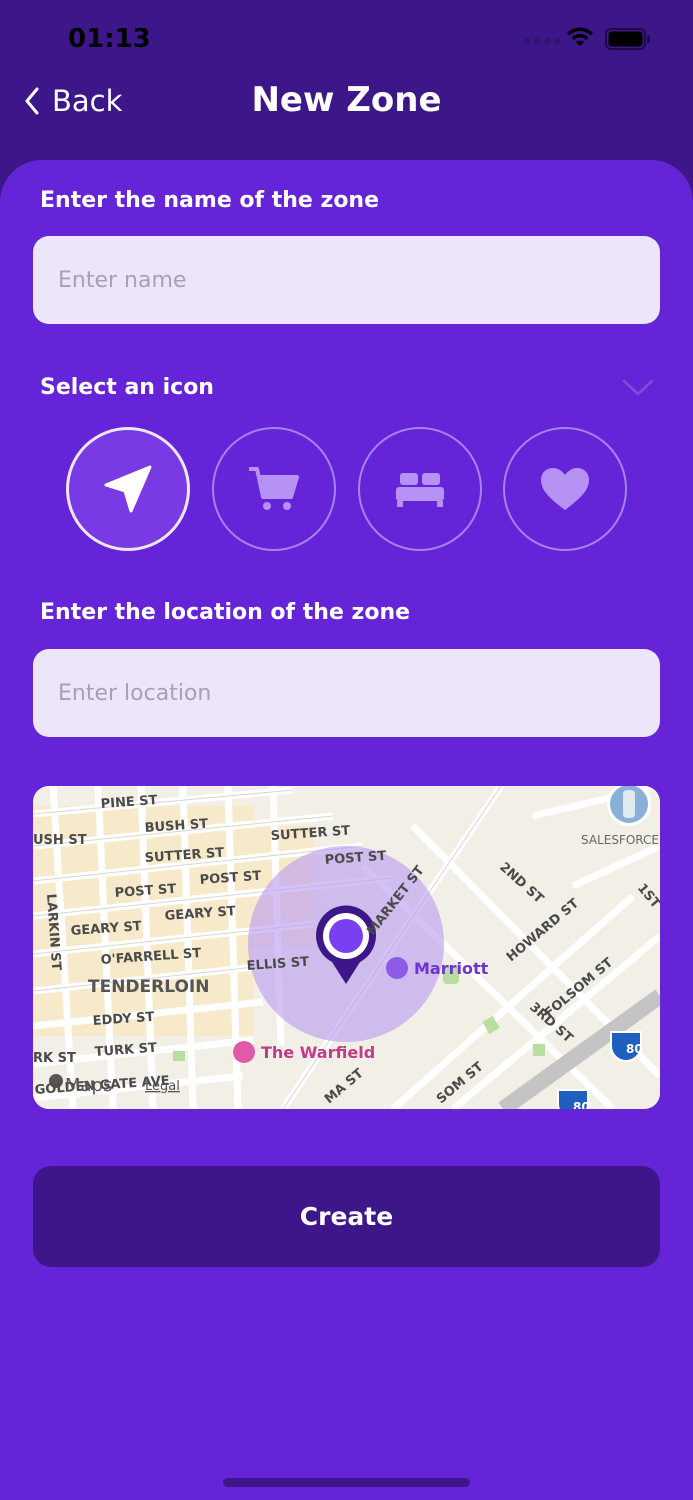 The width and height of the screenshot is (693, 1500). I want to click on battery-icon, so click(627, 39).